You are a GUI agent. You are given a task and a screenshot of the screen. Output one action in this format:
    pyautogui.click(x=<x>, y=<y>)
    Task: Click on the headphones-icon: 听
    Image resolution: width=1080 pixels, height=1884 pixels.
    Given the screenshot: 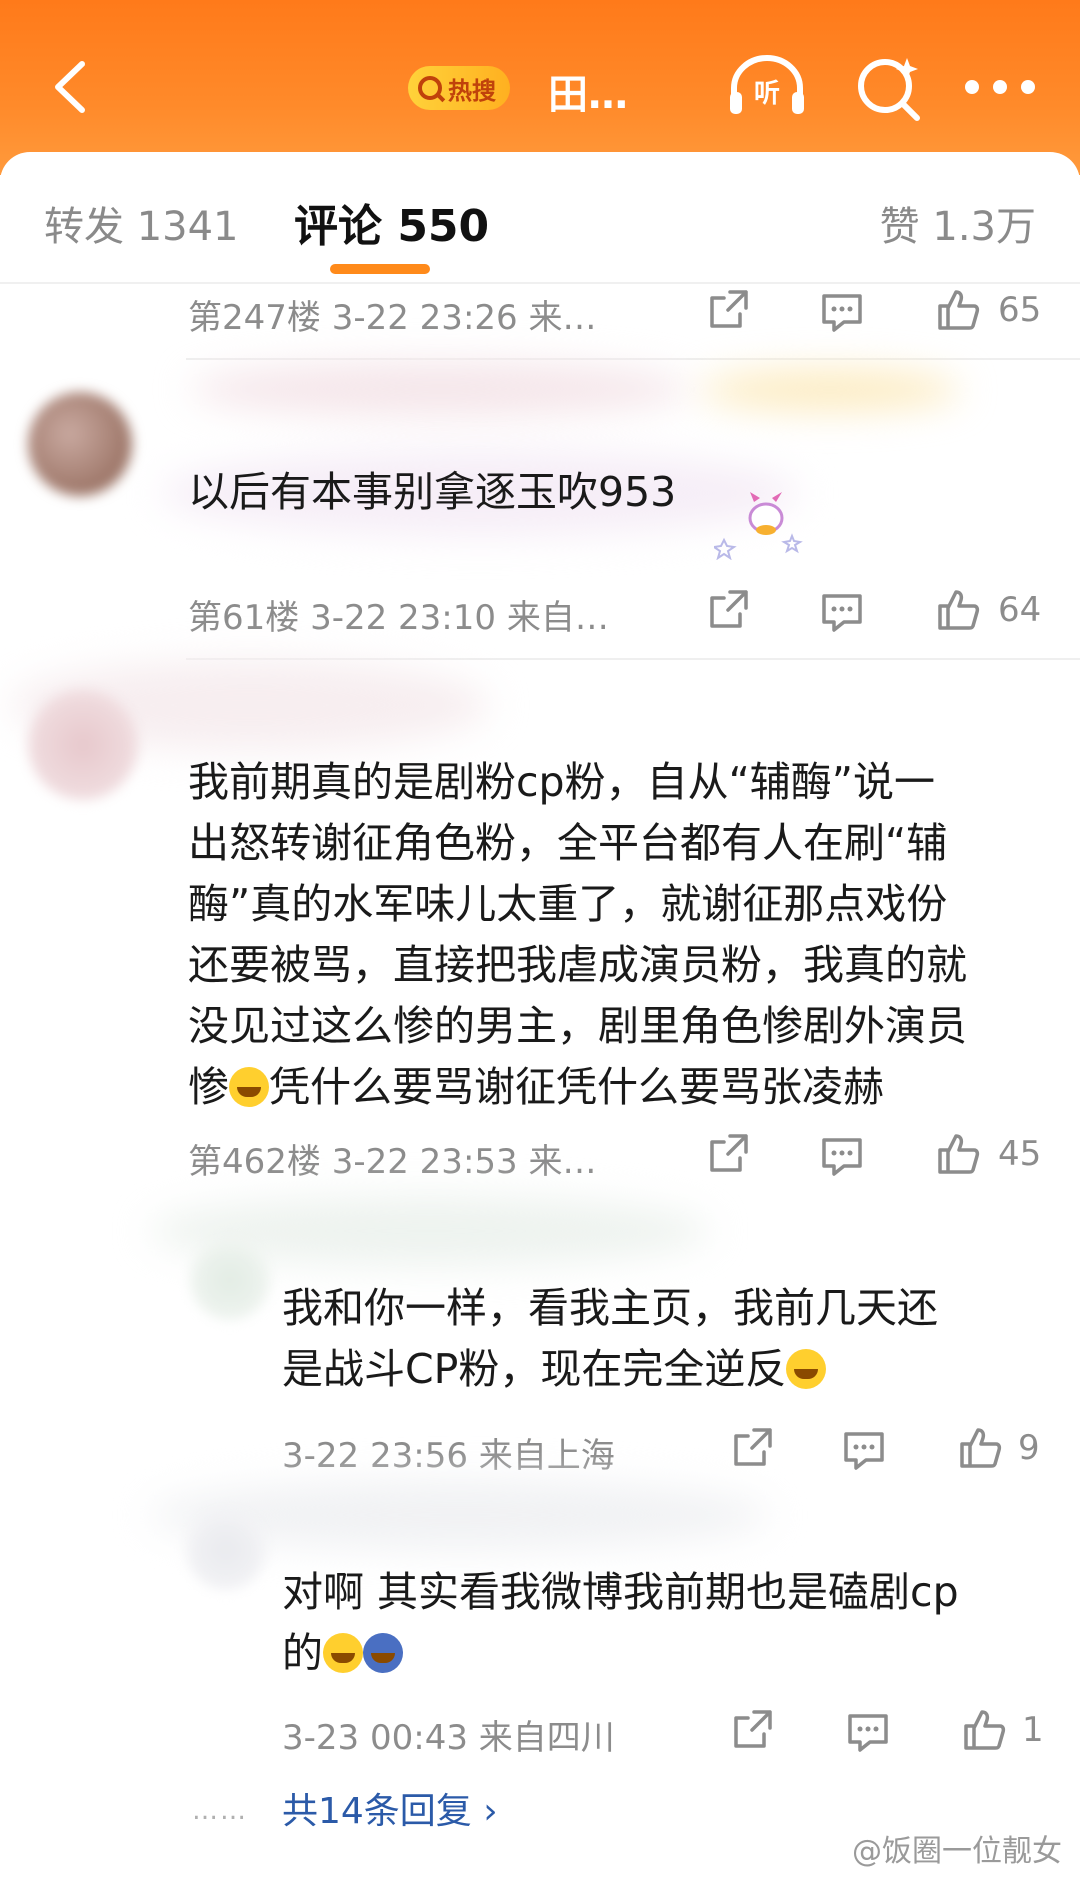 What is the action you would take?
    pyautogui.click(x=767, y=86)
    